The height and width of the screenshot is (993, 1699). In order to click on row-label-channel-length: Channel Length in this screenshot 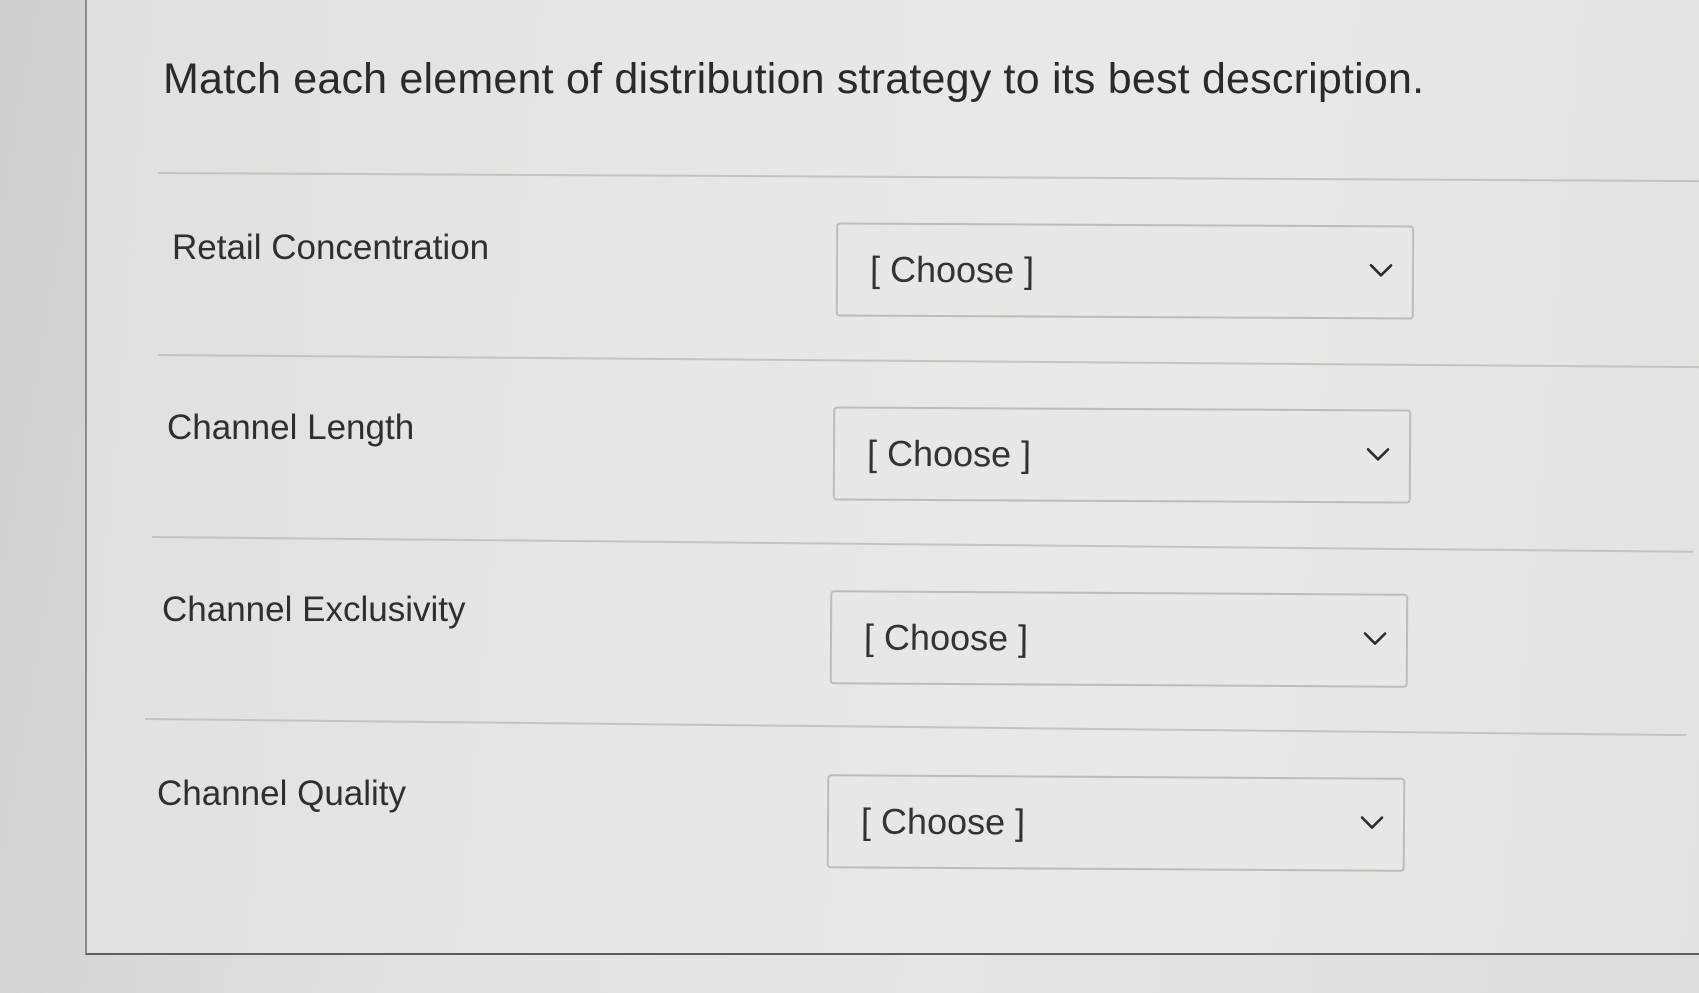, I will do `click(291, 427)`.